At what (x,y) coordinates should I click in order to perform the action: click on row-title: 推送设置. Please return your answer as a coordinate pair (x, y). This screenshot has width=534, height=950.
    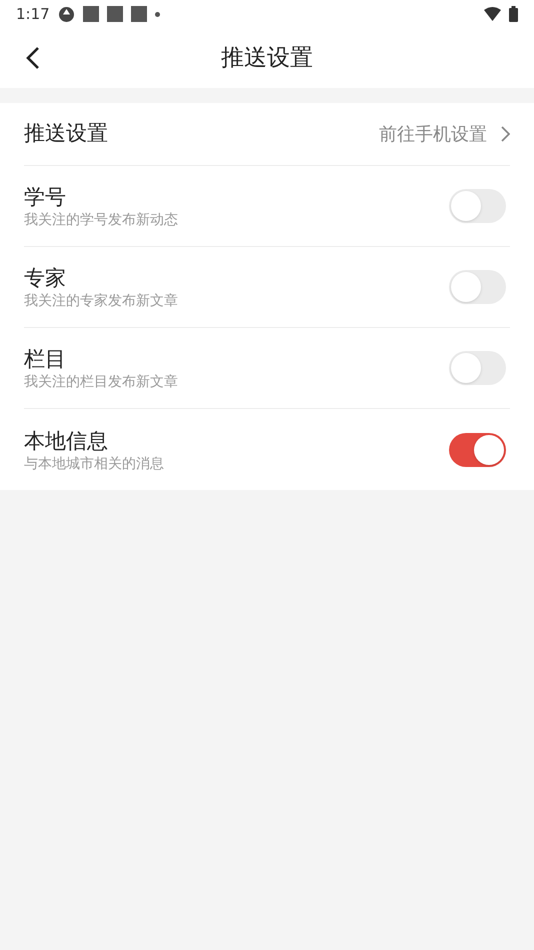
    Looking at the image, I should click on (66, 134).